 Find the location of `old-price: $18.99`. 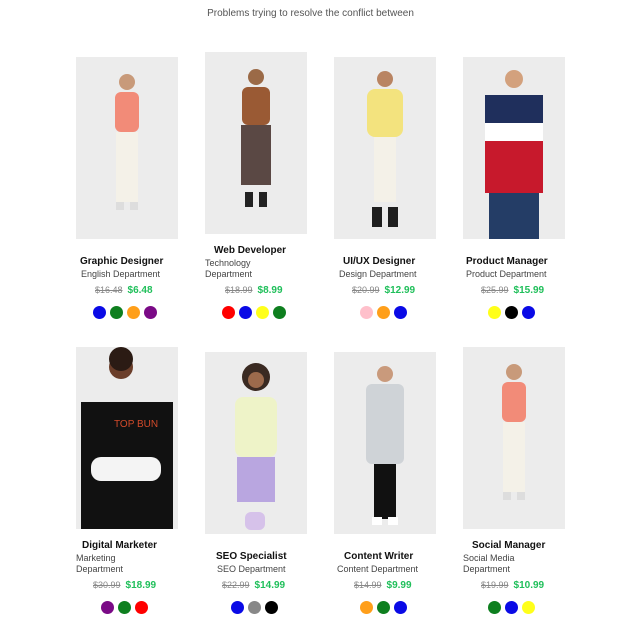

old-price: $18.99 is located at coordinates (239, 290).